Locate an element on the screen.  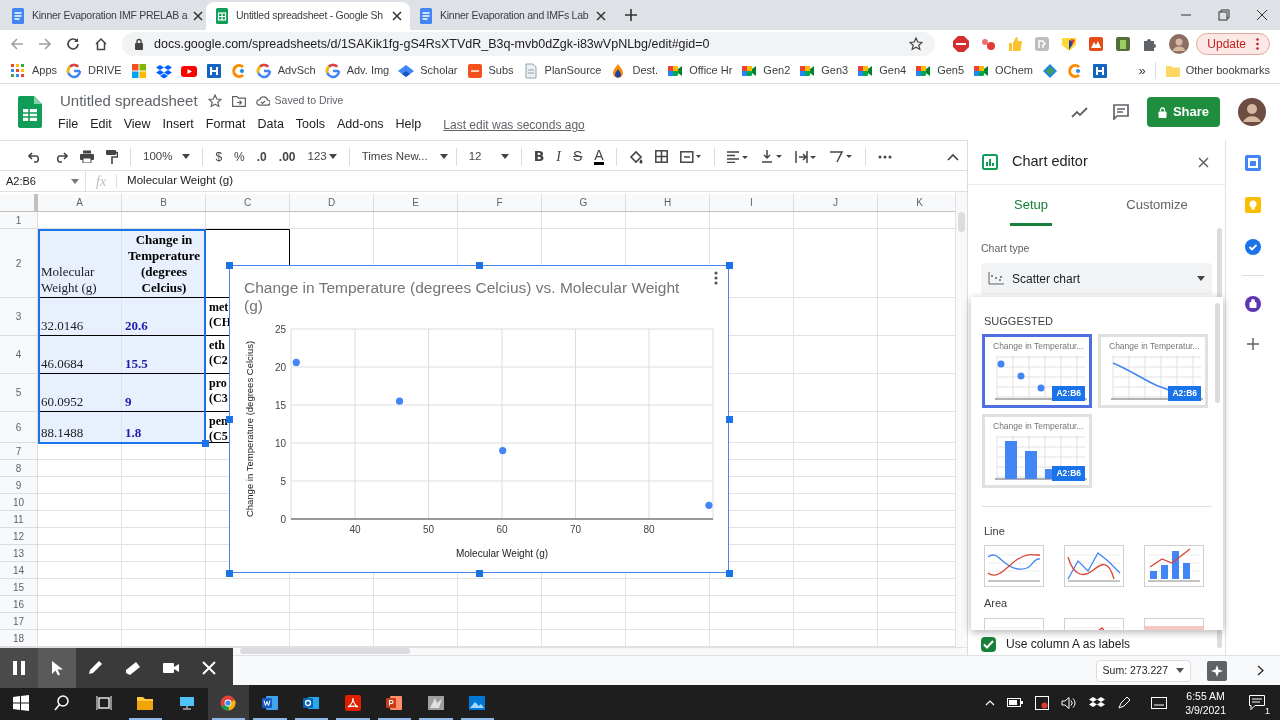
chart-type-dropdown: Scatter chart is located at coordinates (1096, 278).